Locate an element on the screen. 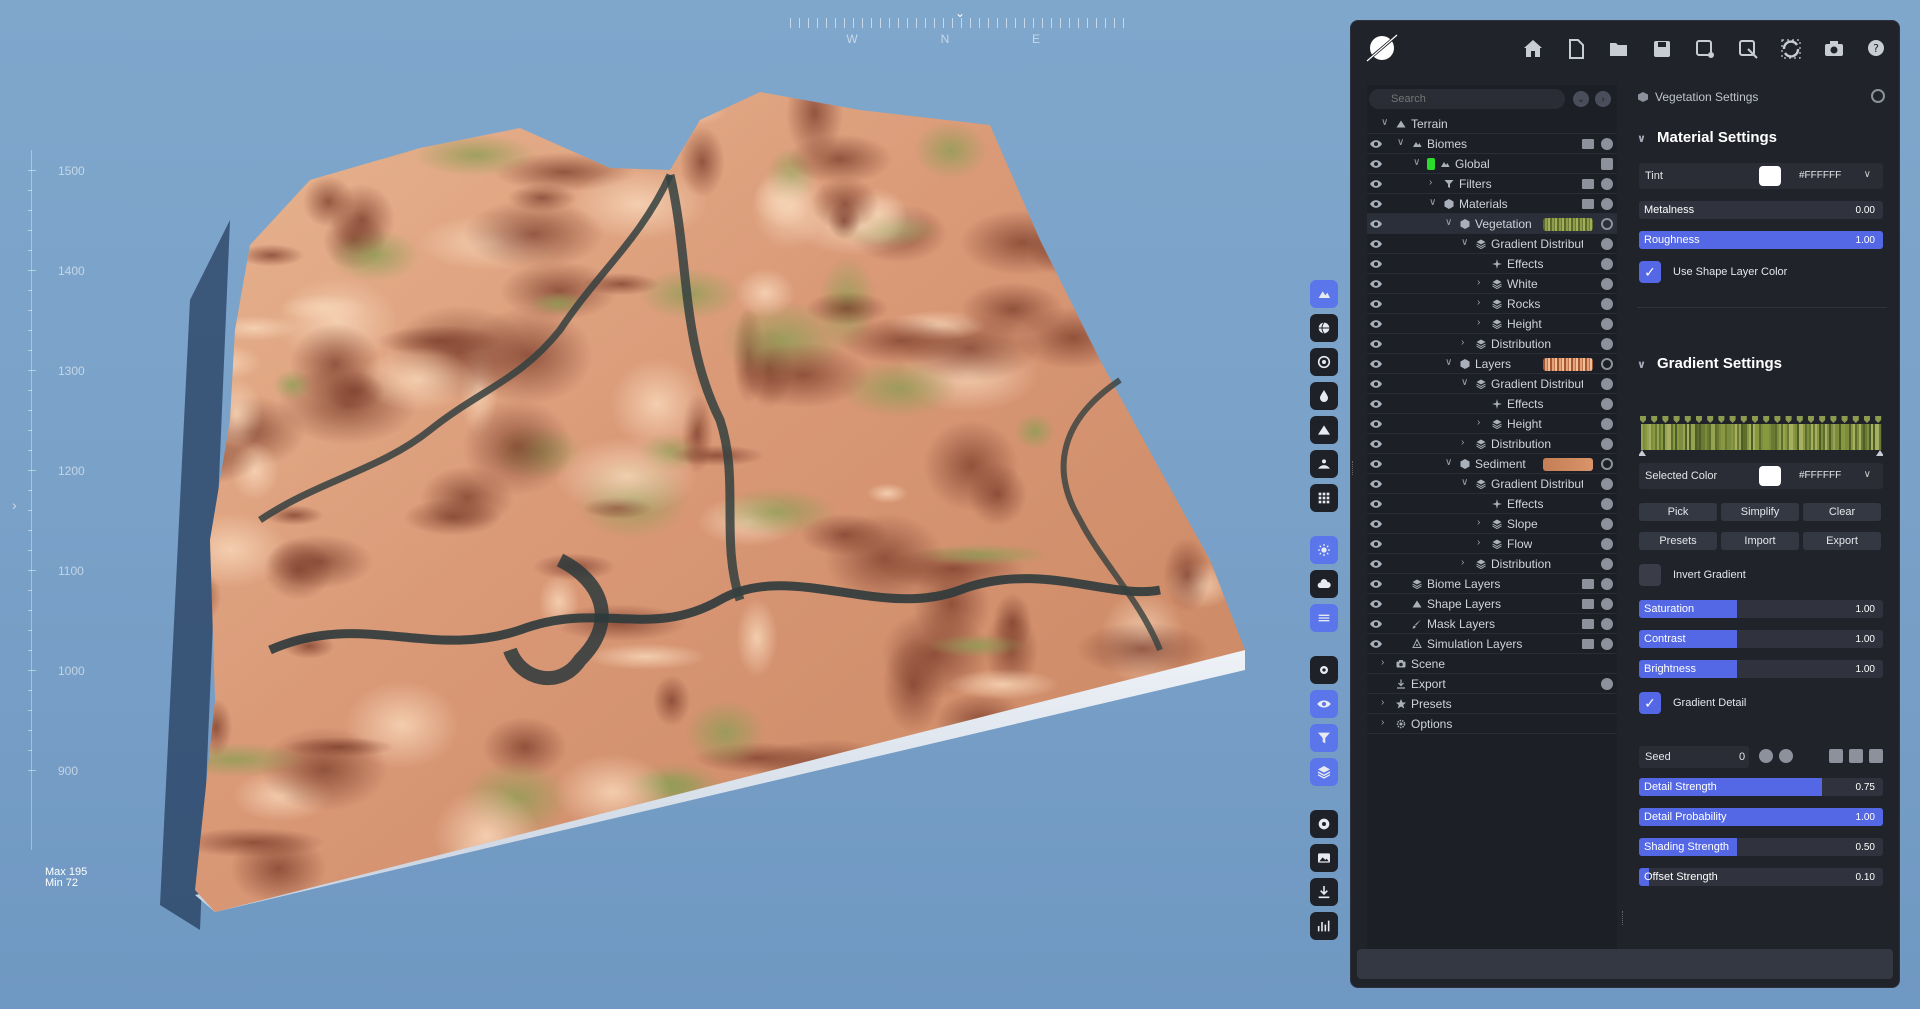  sun-icon is located at coordinates (1324, 550).